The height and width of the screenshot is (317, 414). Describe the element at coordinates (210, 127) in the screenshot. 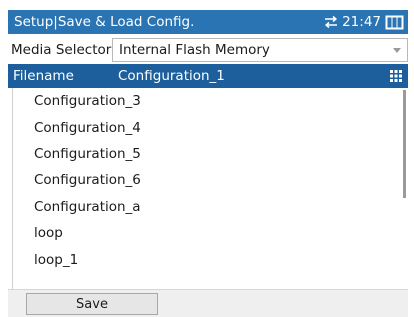

I see `list-item: Configuration_4` at that location.